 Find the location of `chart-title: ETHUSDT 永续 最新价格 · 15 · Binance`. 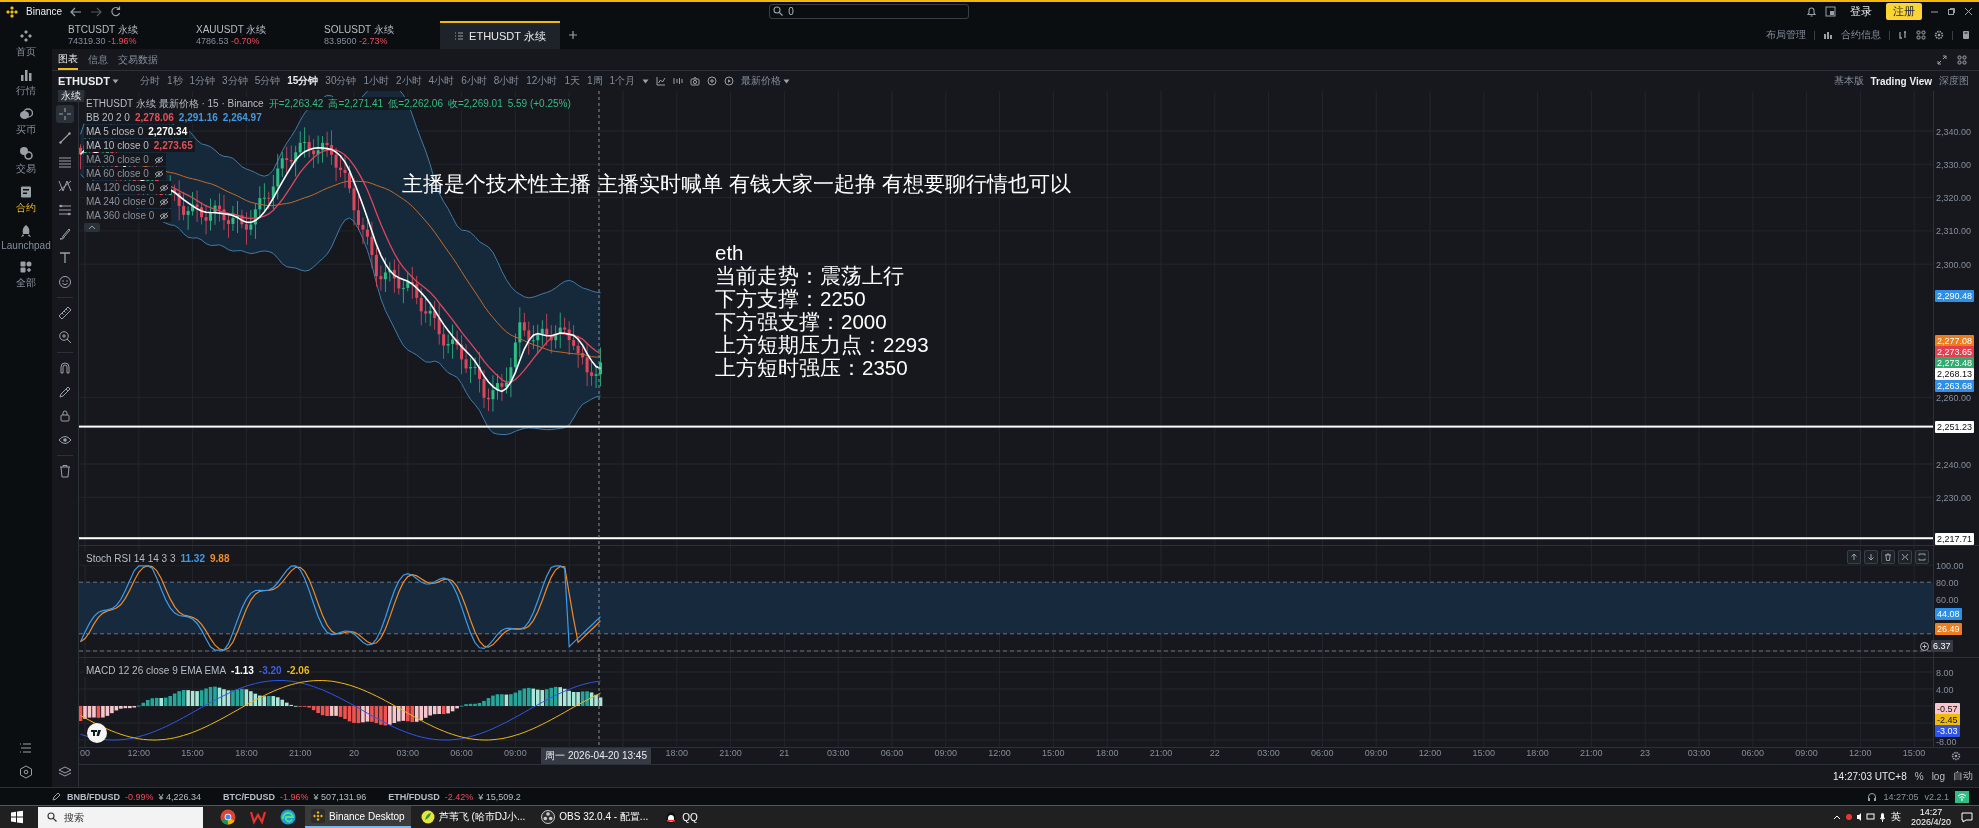

chart-title: ETHUSDT 永续 最新价格 · 15 · Binance is located at coordinates (175, 103).